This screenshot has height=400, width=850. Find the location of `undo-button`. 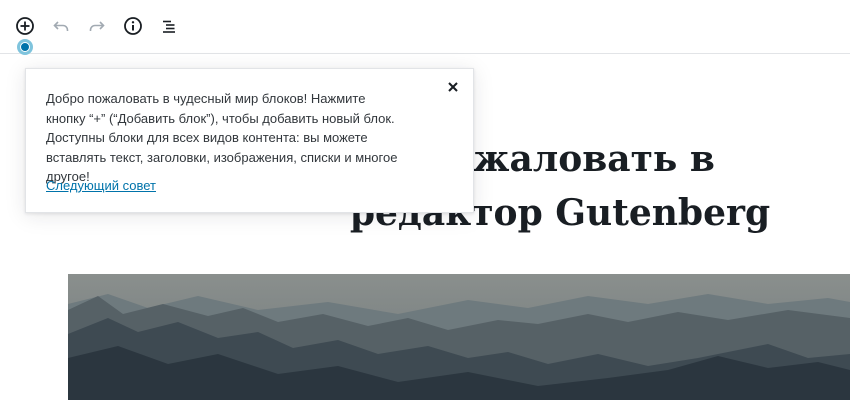

undo-button is located at coordinates (61, 26).